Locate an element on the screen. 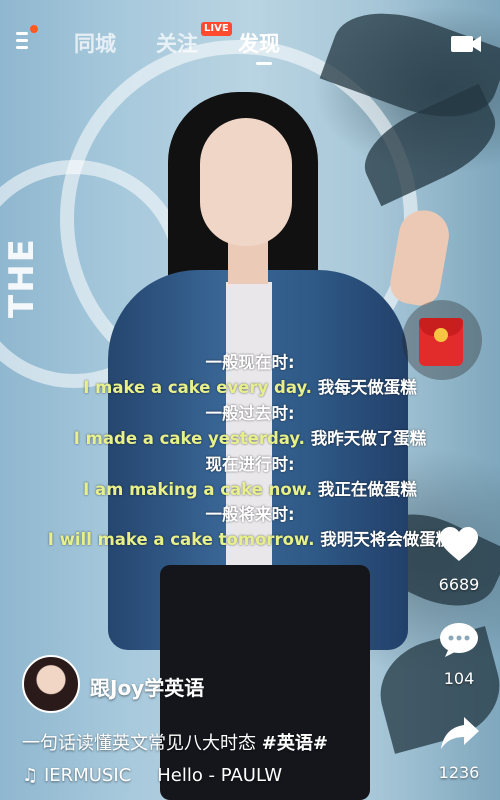  subtitle-english: I am making a cake now. is located at coordinates (198, 489).